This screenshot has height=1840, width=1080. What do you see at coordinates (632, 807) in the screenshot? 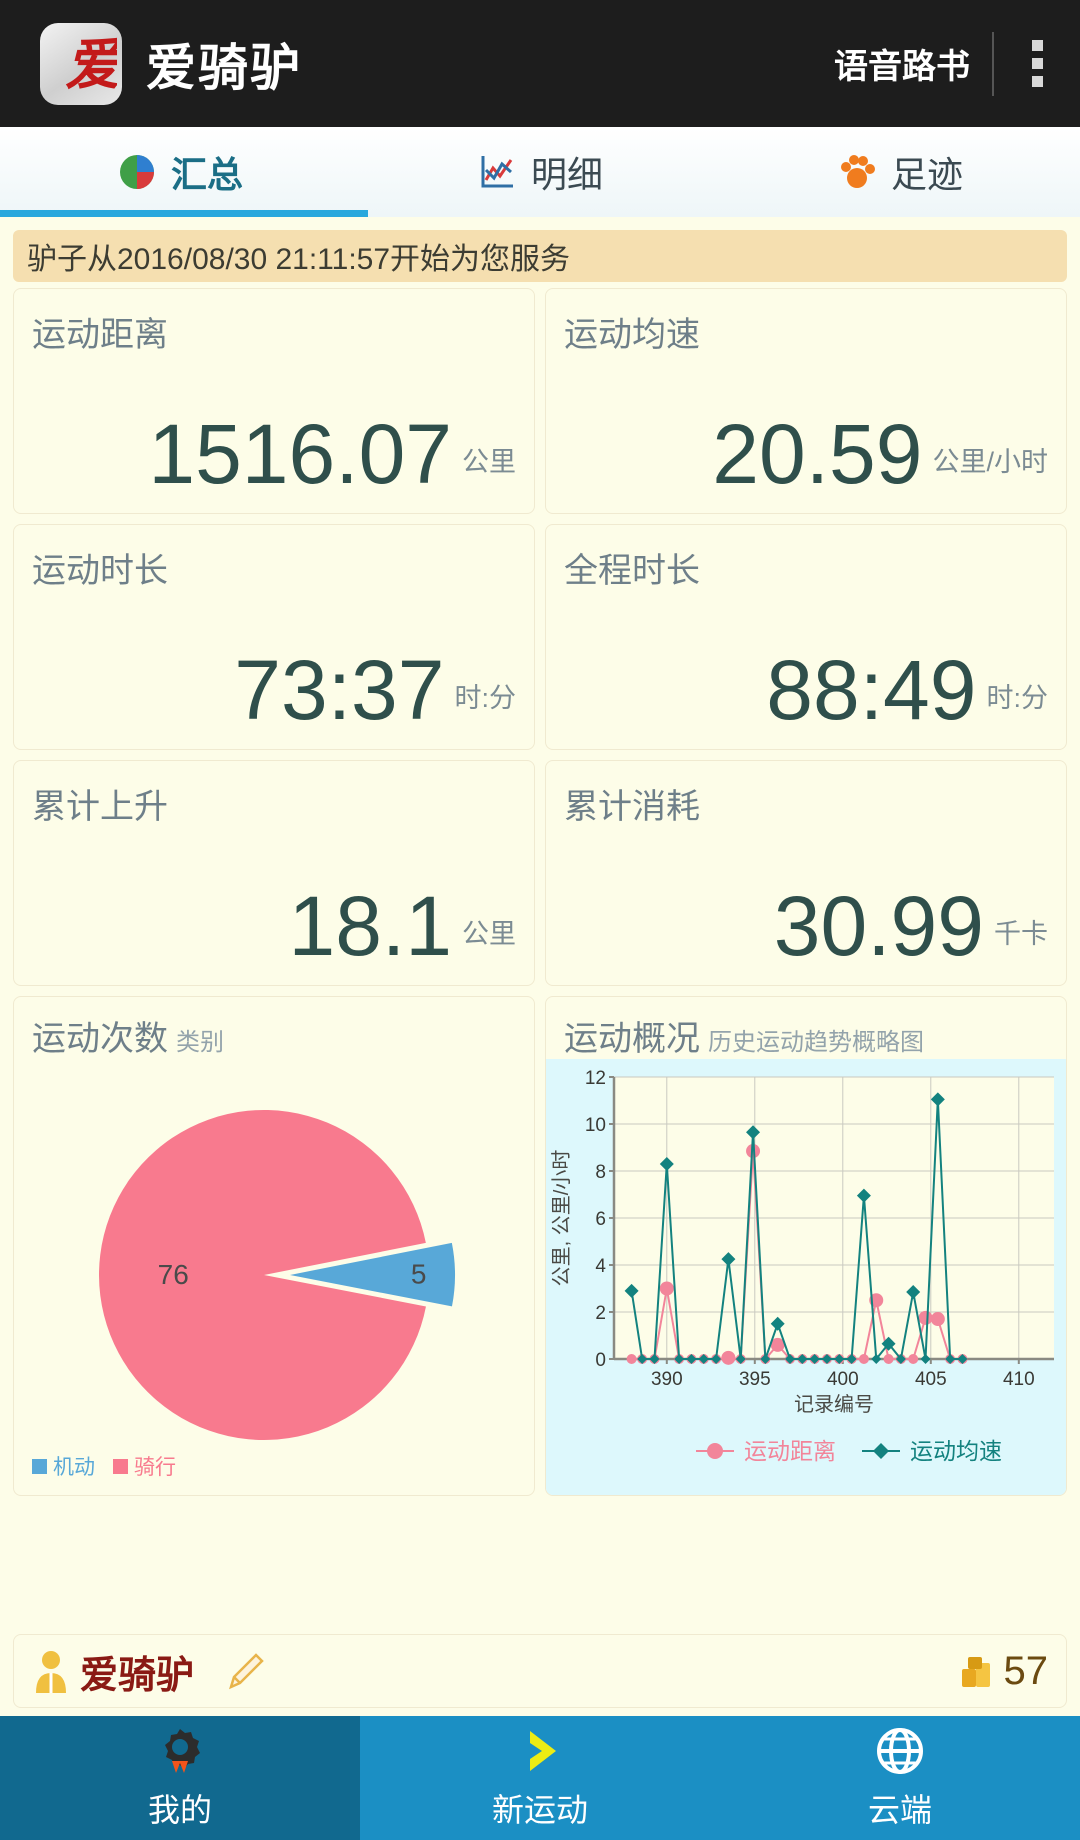
I see `stat-title: 累计消耗` at bounding box center [632, 807].